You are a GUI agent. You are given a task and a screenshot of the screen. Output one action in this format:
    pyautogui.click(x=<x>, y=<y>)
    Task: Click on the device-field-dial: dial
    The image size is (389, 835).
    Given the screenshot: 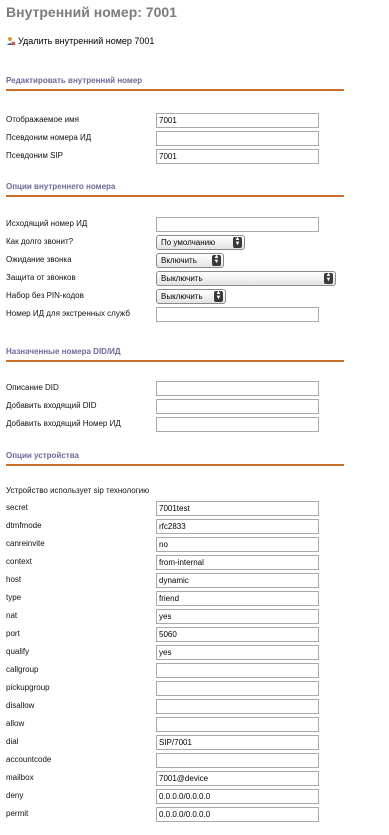 What is the action you would take?
    pyautogui.click(x=171, y=742)
    